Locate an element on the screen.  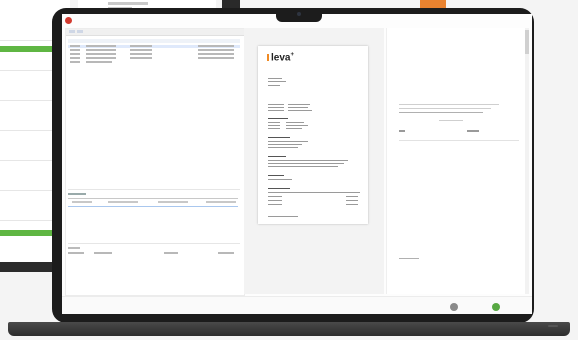
details-panel is located at coordinates (154, 199).